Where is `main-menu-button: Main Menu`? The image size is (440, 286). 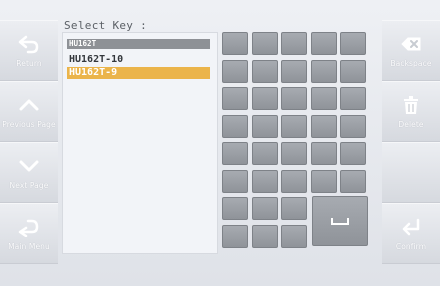
main-menu-button: Main Menu is located at coordinates (29, 233).